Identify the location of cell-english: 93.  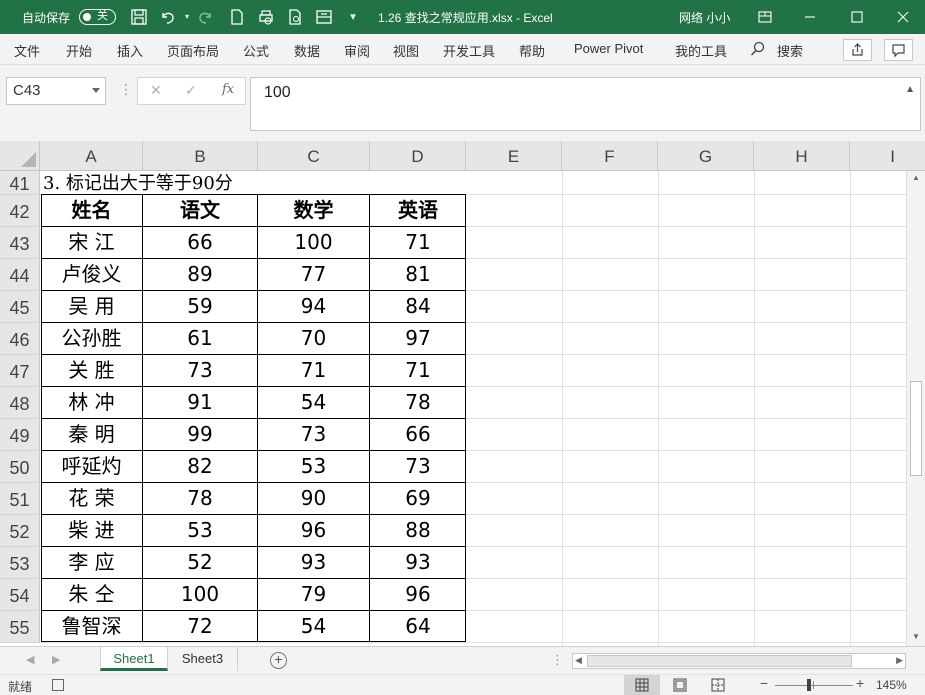
(418, 562).